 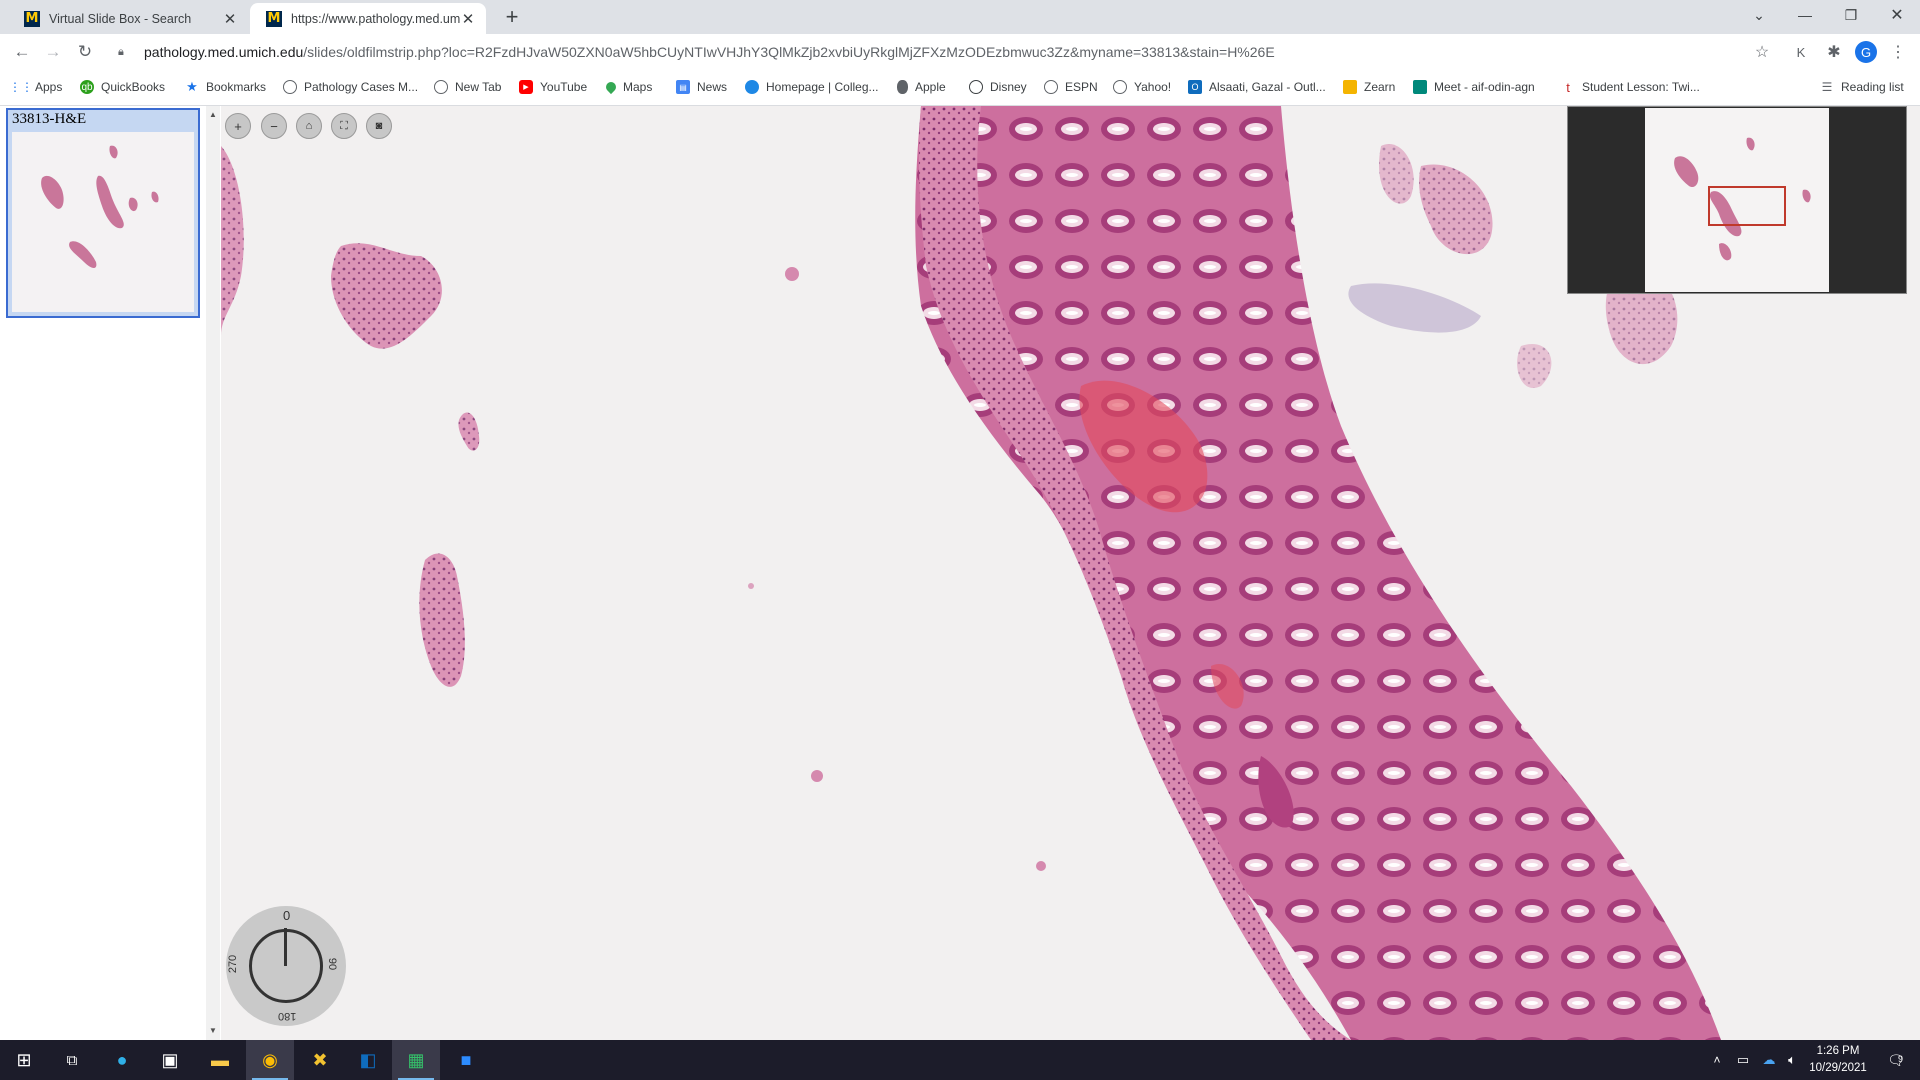 I want to click on bookmark-quickbooks: qb QuickBooks, so click(x=122, y=87).